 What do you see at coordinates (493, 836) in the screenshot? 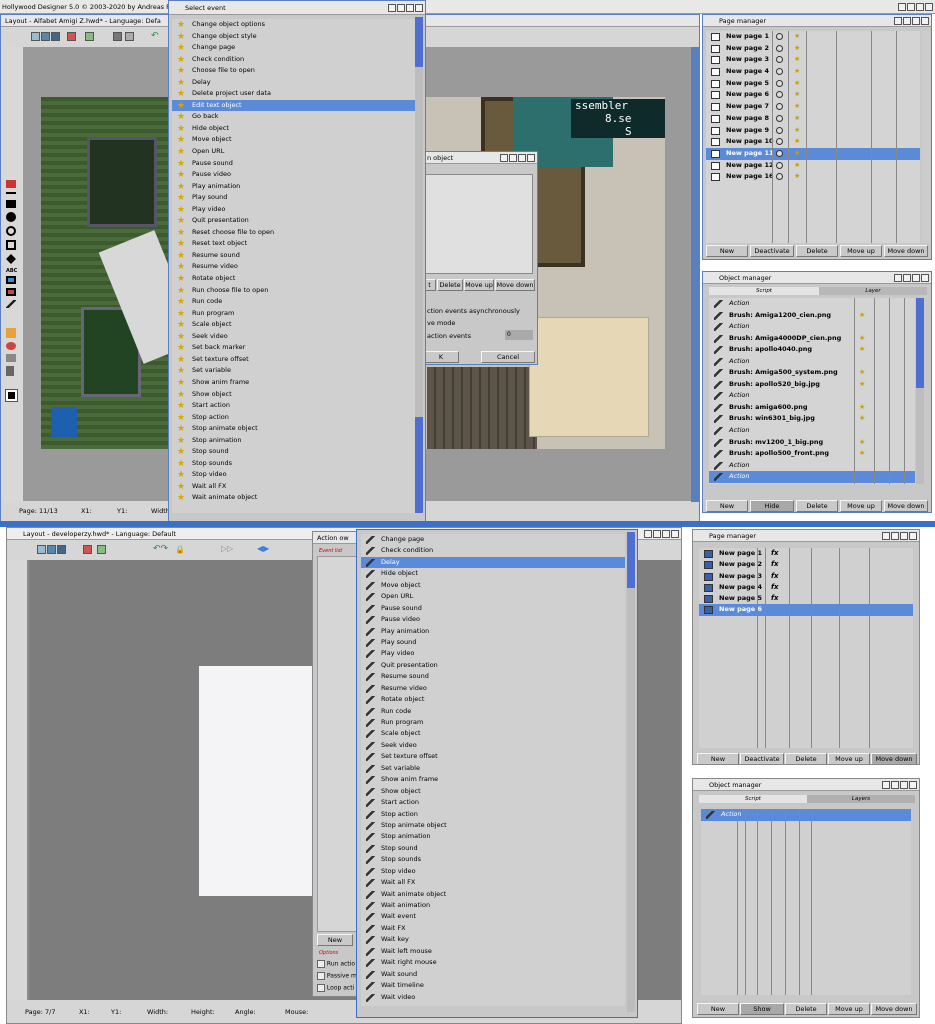
I see `event-list-item: Stop animation` at bounding box center [493, 836].